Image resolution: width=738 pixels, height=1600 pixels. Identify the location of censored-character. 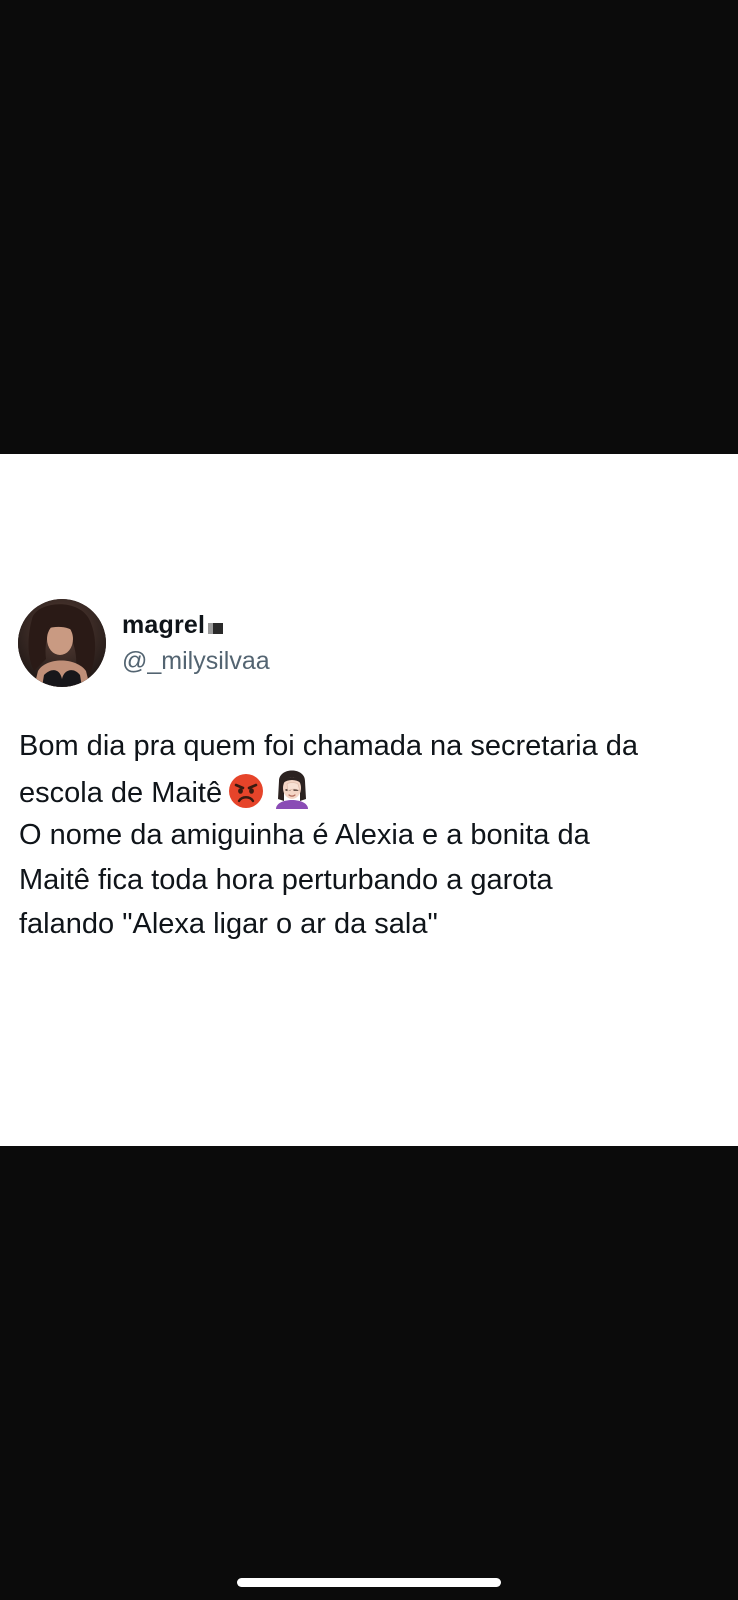
(216, 628).